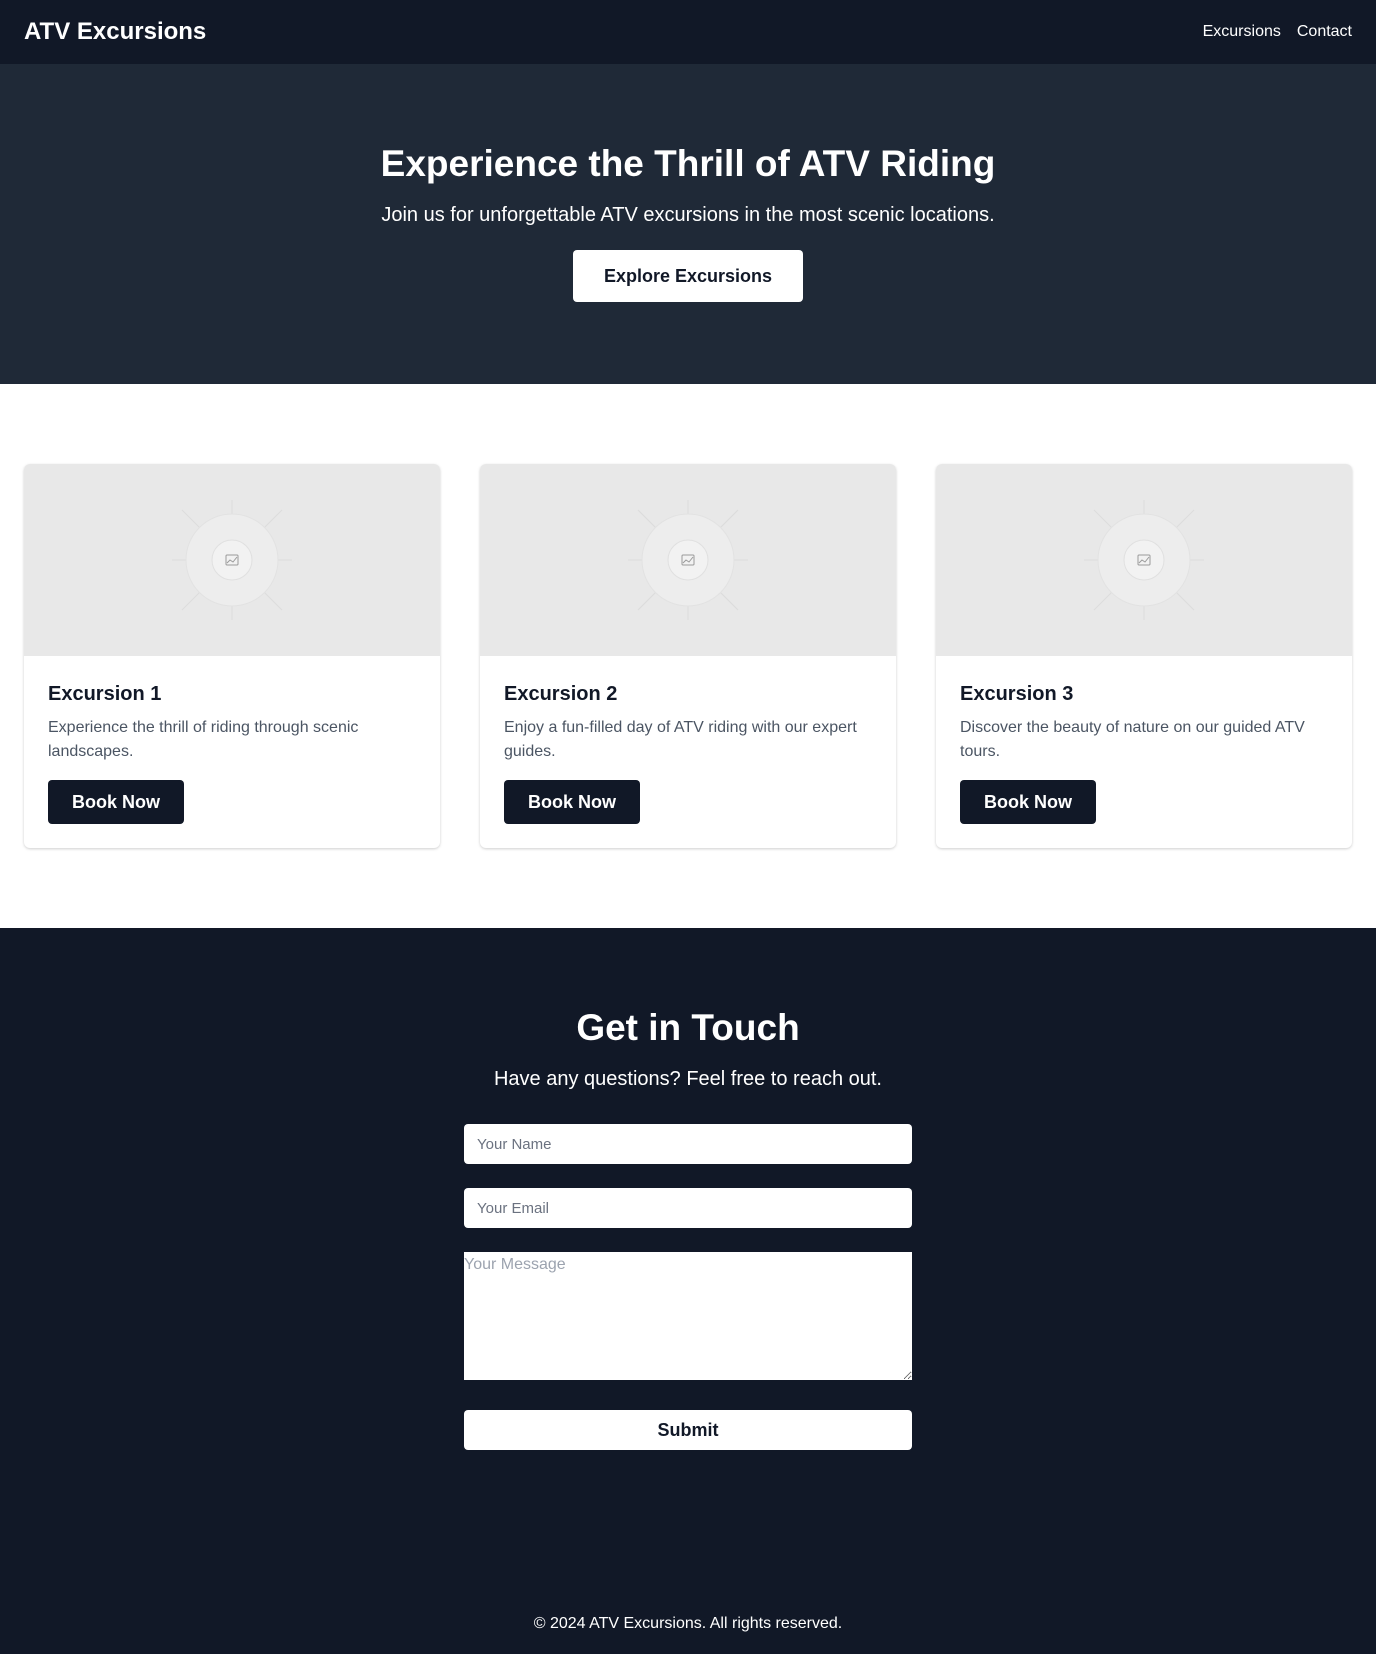 This screenshot has width=1376, height=1654. What do you see at coordinates (1324, 32) in the screenshot?
I see `nav-link-contact: Contact` at bounding box center [1324, 32].